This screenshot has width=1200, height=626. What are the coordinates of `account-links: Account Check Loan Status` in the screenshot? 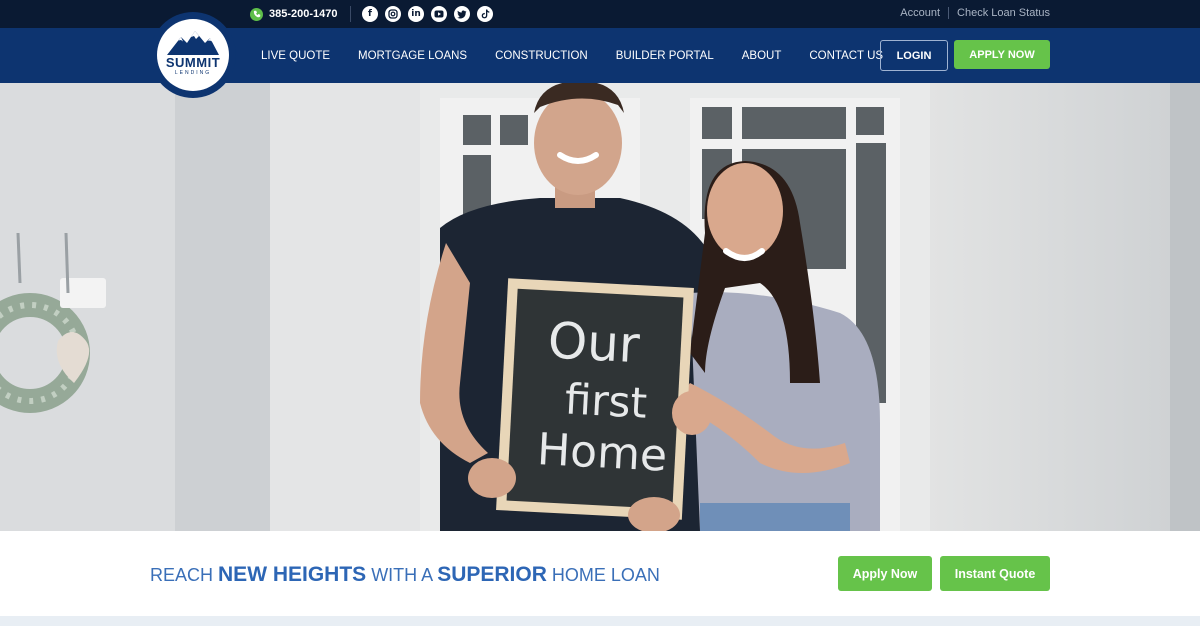 It's located at (975, 13).